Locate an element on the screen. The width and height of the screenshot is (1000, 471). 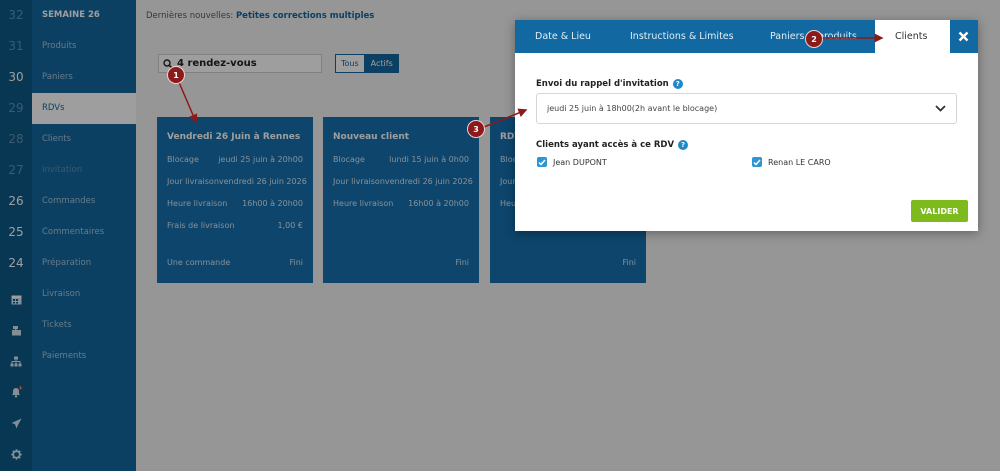
reminder-section: Envoi du rappel d'invitation ? is located at coordinates (609, 84).